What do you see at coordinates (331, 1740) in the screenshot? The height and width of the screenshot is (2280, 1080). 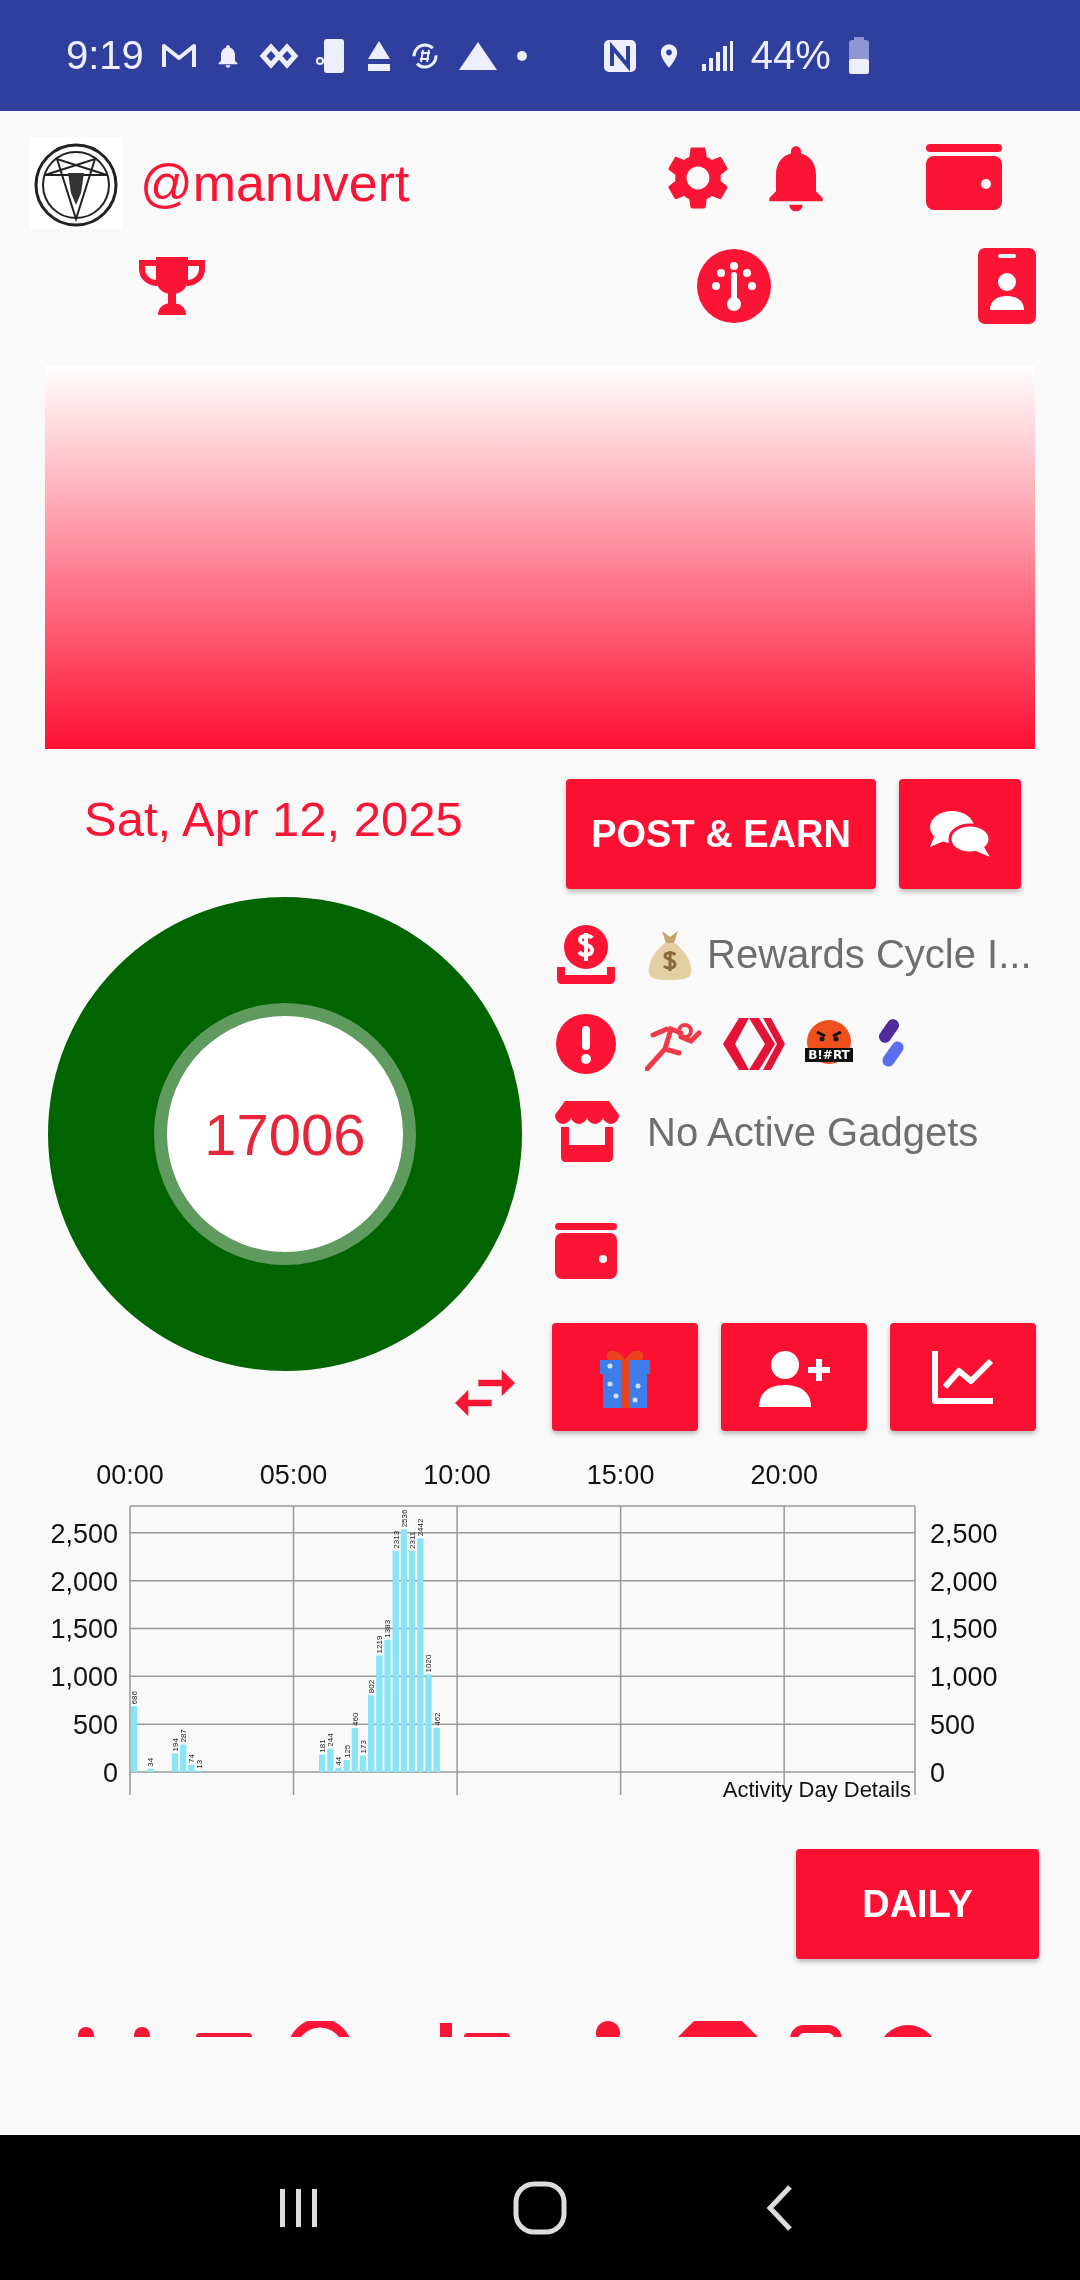 I see `bar-value: 244` at bounding box center [331, 1740].